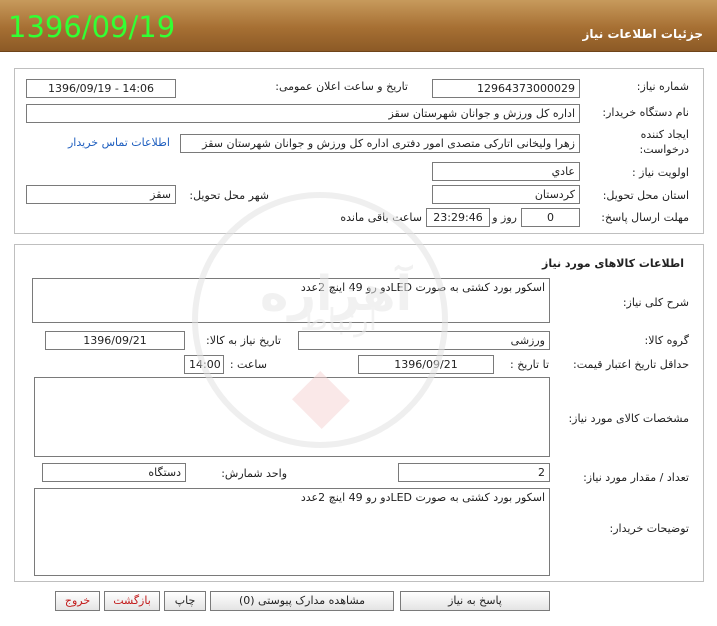 The height and width of the screenshot is (626, 717). Describe the element at coordinates (185, 601) in the screenshot. I see `print-button: چاپ` at that location.